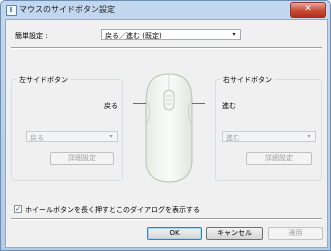  What do you see at coordinates (72, 136) in the screenshot?
I see `left-action-dropdown: 戻る ▾` at bounding box center [72, 136].